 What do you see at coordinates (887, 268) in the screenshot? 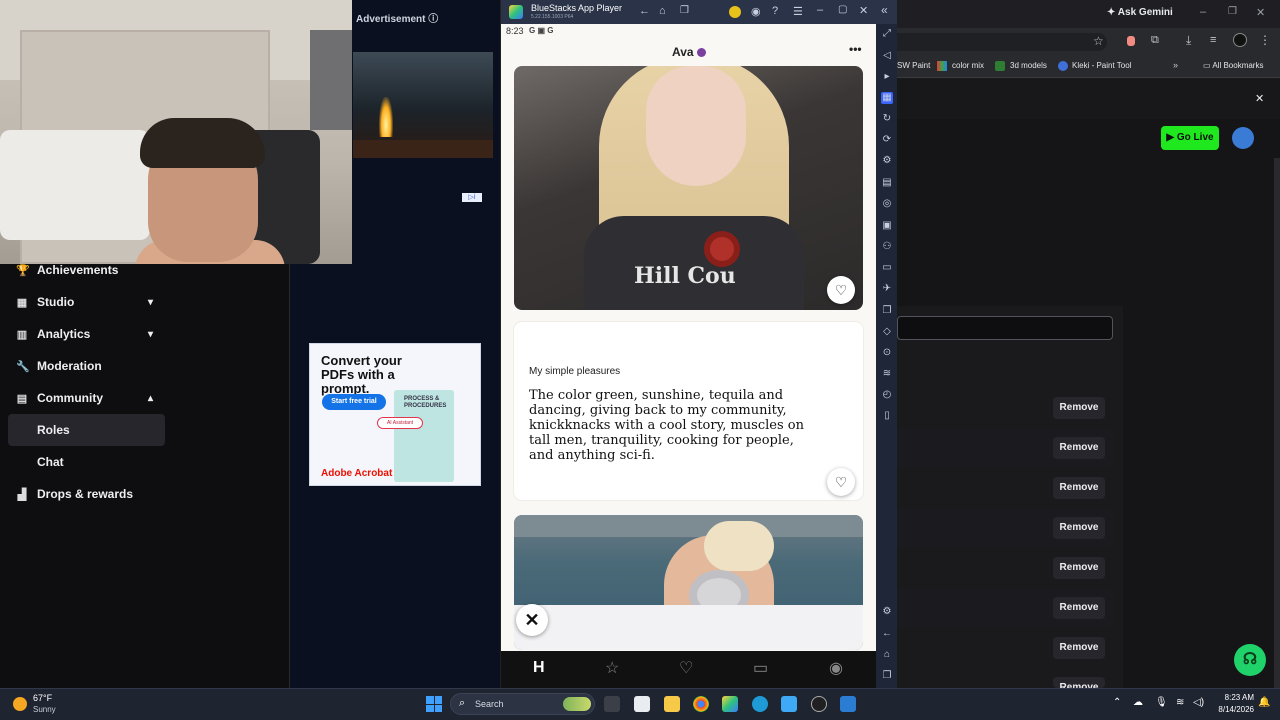
I see `folder-icon: ▭` at bounding box center [887, 268].